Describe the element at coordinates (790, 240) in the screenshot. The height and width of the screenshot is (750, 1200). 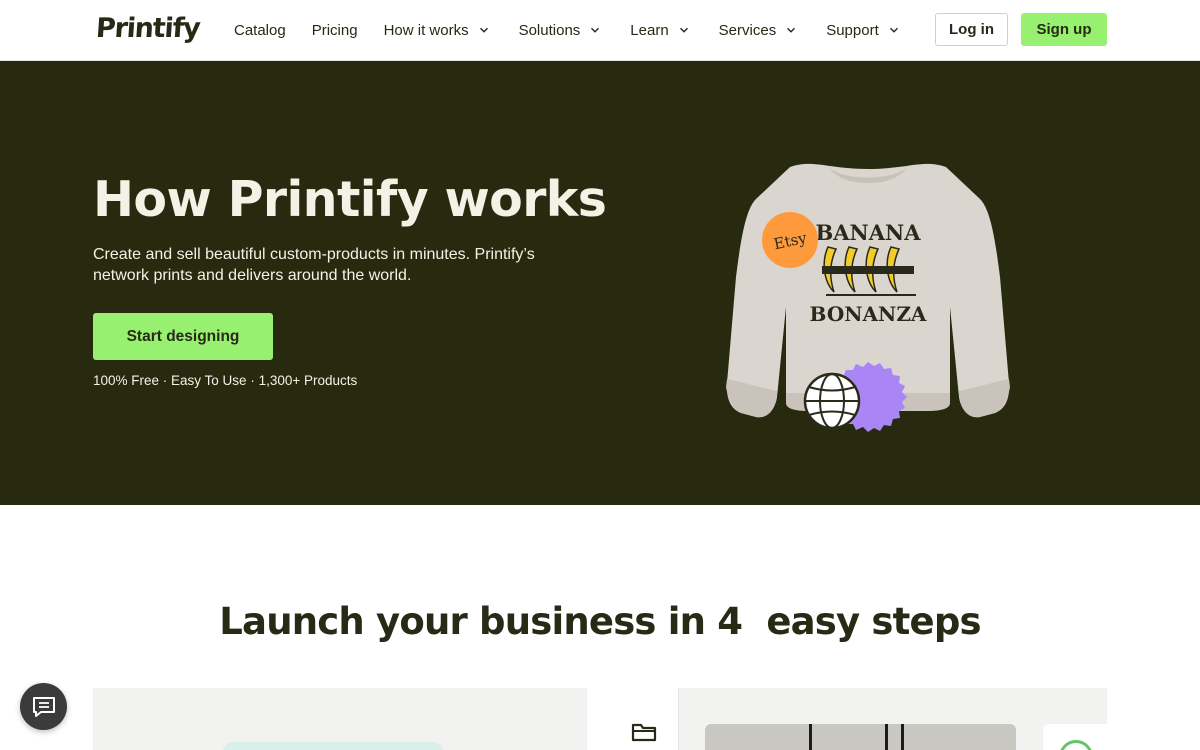
I see `etsy-badge: Etsy` at that location.